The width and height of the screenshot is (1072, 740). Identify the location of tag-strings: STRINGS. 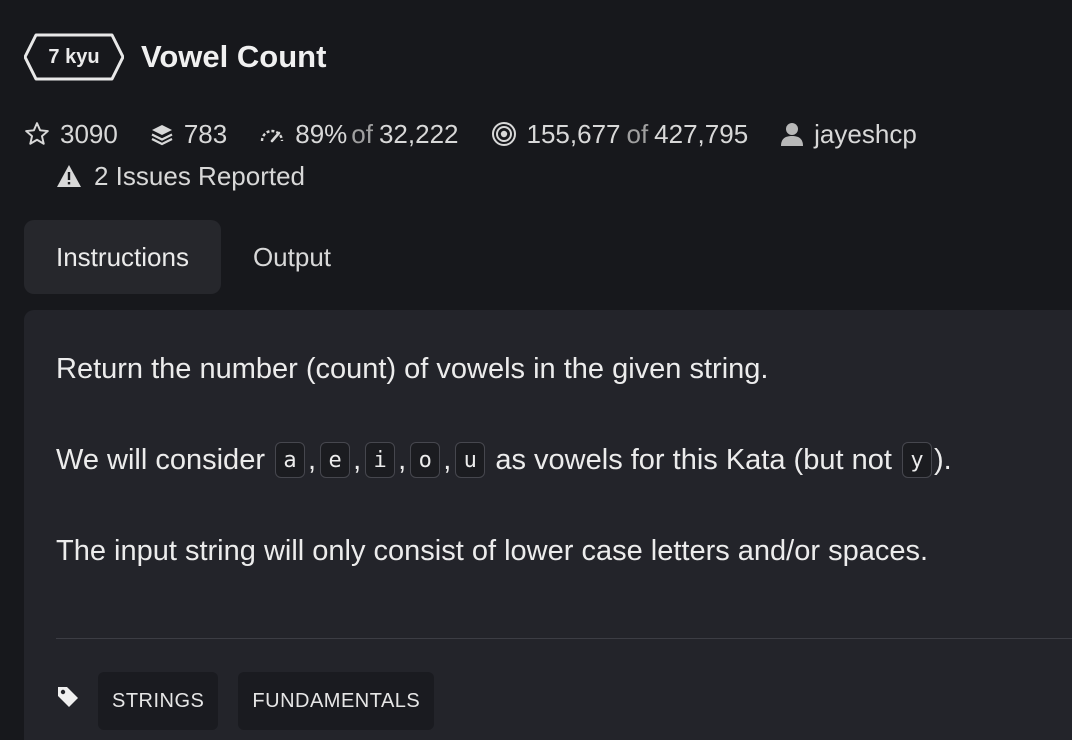
(158, 701).